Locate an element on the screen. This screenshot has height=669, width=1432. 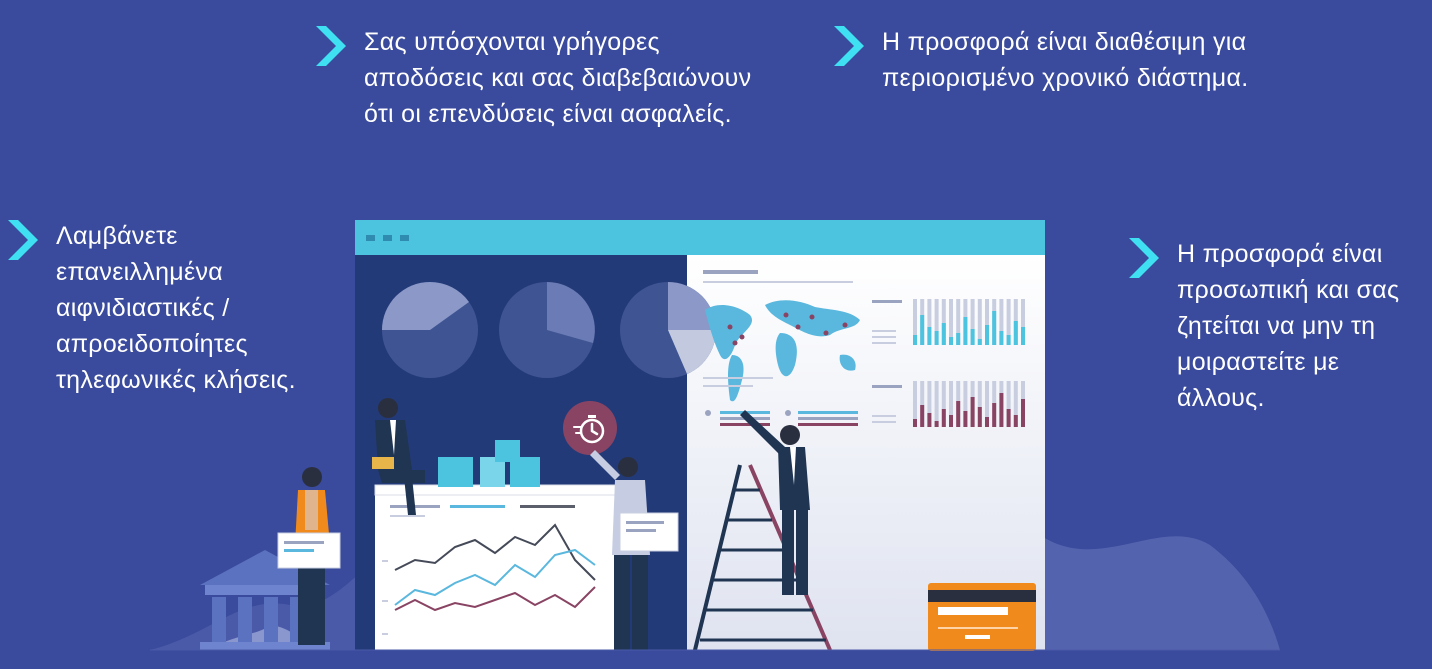
pie-chart-icons is located at coordinates (549, 330).